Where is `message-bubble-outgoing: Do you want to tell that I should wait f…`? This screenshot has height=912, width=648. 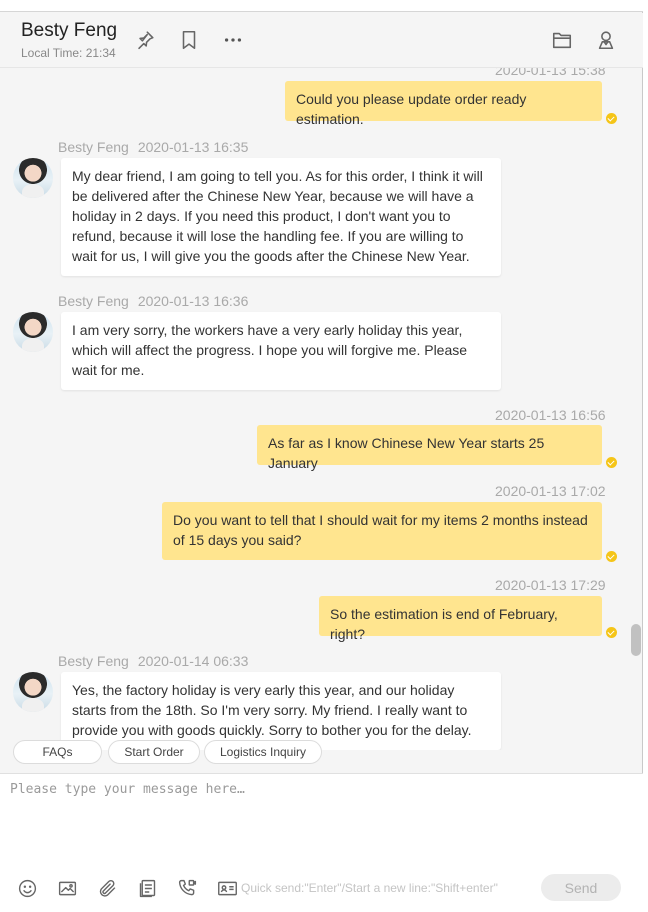 message-bubble-outgoing: Do you want to tell that I should wait f… is located at coordinates (382, 531).